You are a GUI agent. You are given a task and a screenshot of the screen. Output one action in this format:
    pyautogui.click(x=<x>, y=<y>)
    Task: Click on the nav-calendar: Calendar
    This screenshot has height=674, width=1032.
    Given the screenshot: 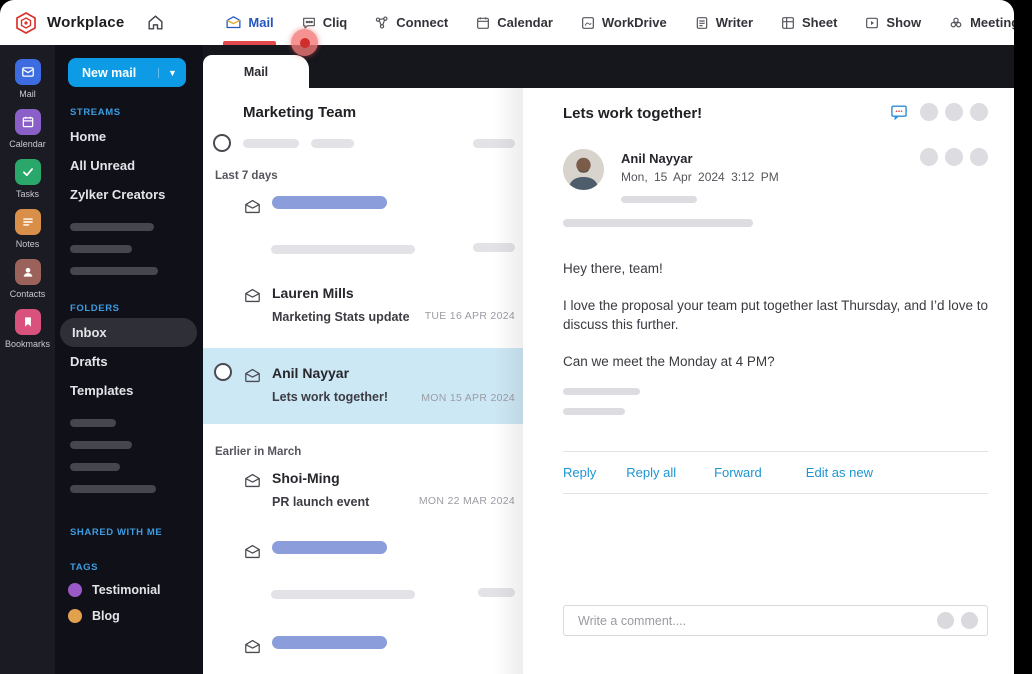 What is the action you would take?
    pyautogui.click(x=514, y=22)
    